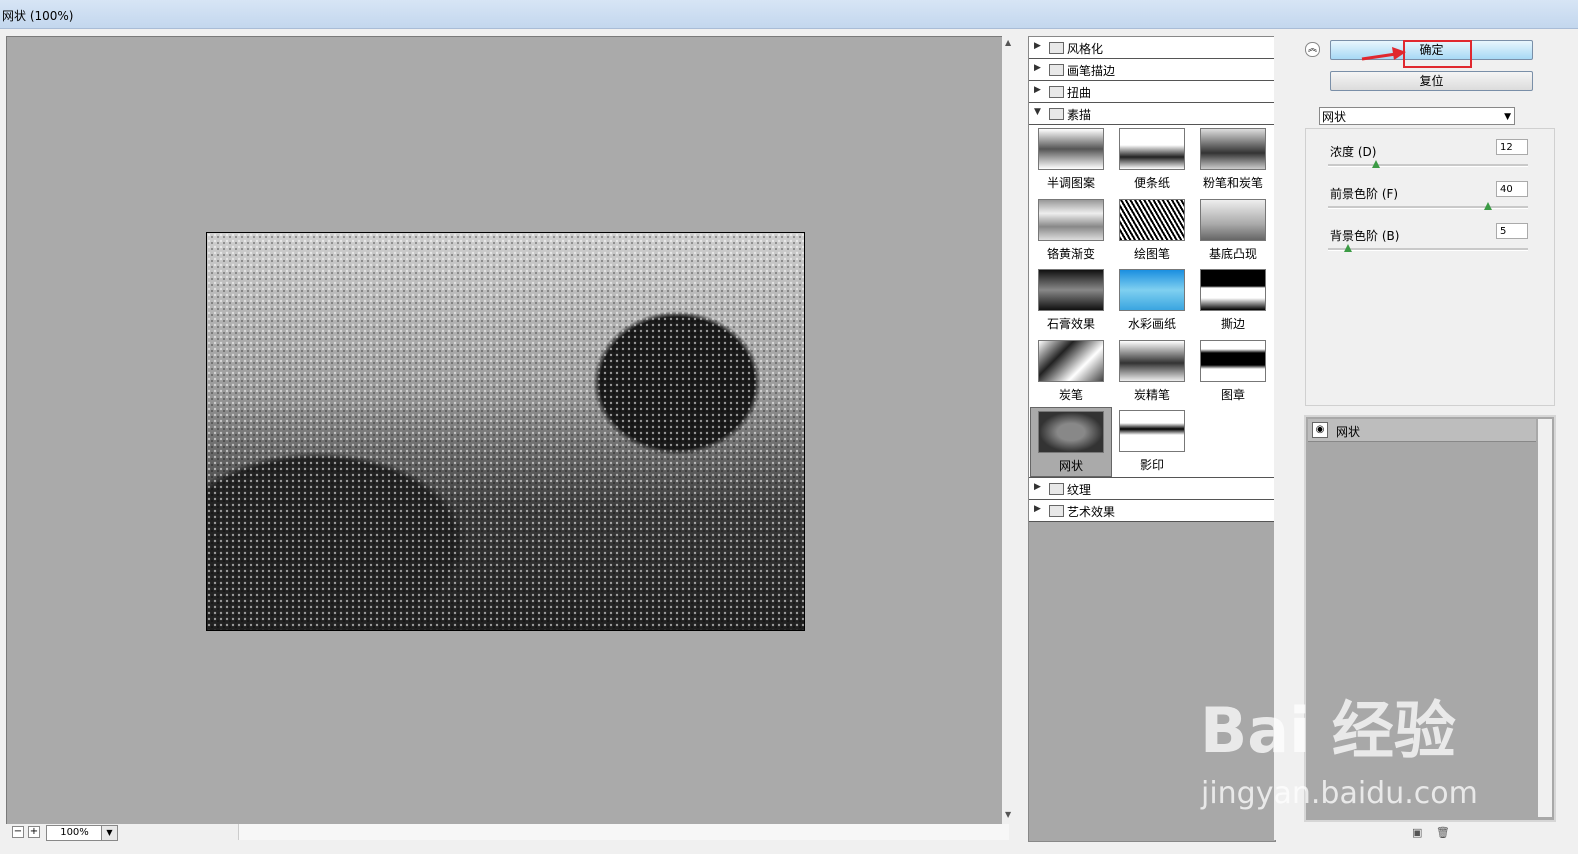 This screenshot has width=1578, height=854. What do you see at coordinates (18, 832) in the screenshot?
I see `zoom-out-button: −` at bounding box center [18, 832].